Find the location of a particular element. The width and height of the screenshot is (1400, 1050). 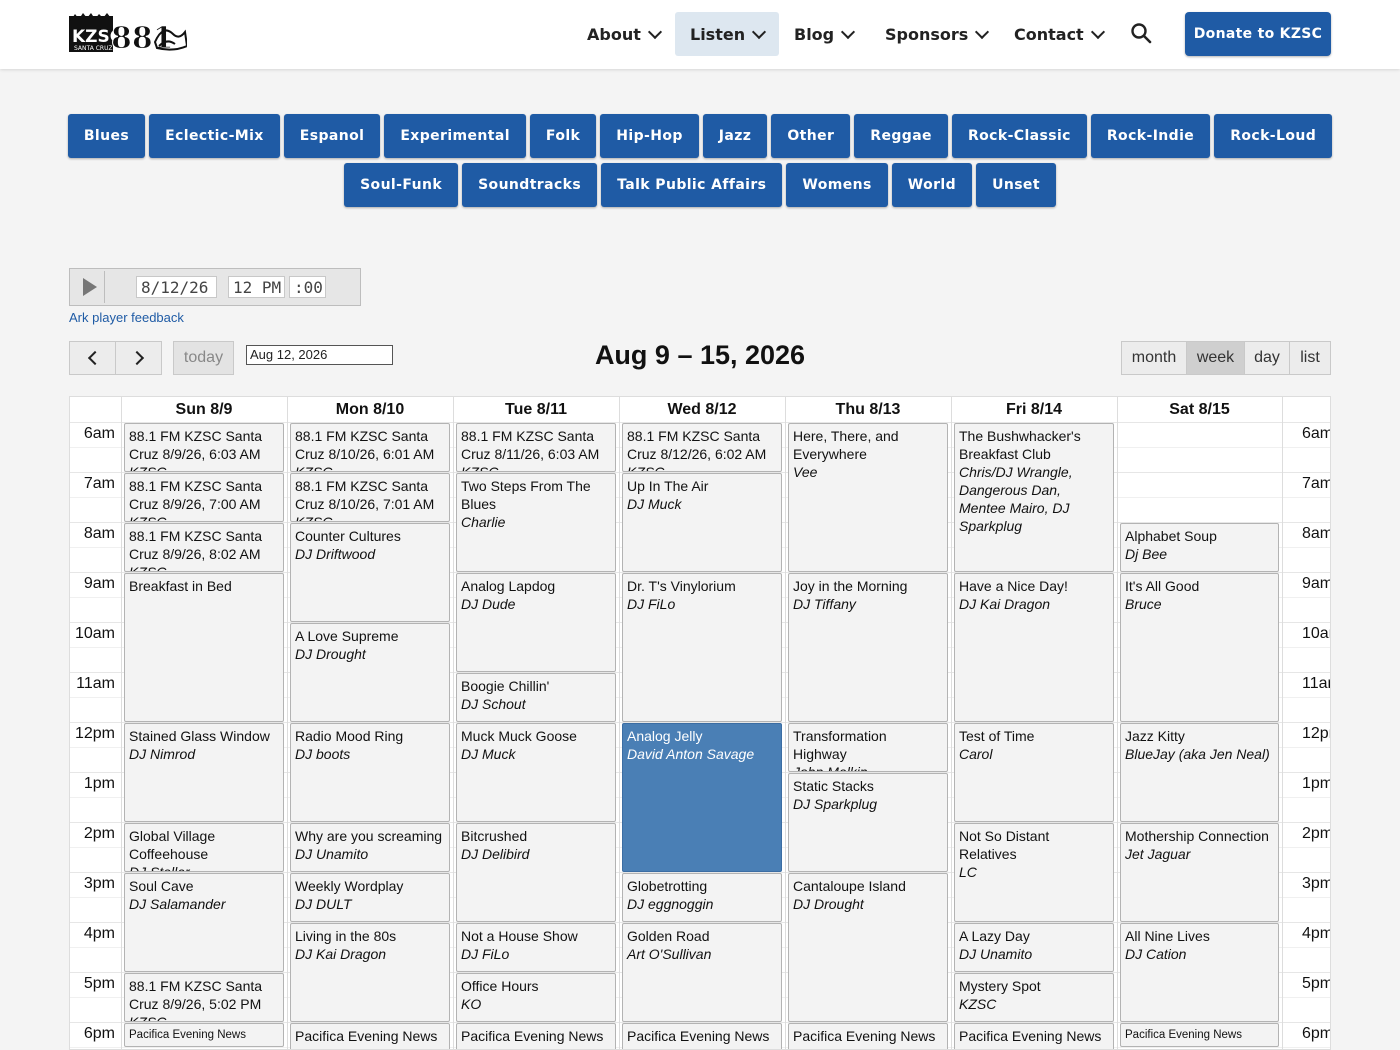

calendar-event: Radio Mood Ring DJ boots is located at coordinates (370, 772).